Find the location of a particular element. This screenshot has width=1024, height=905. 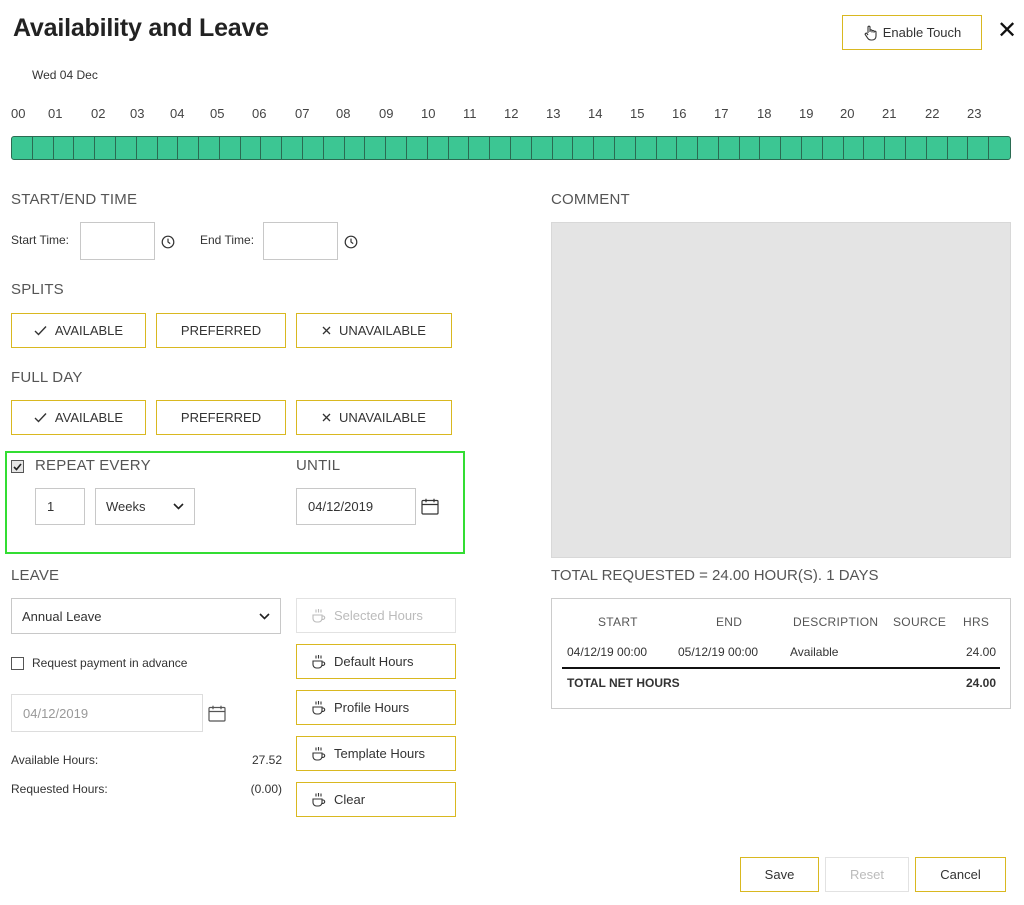

start-time-label: Start Time: is located at coordinates (40, 240).